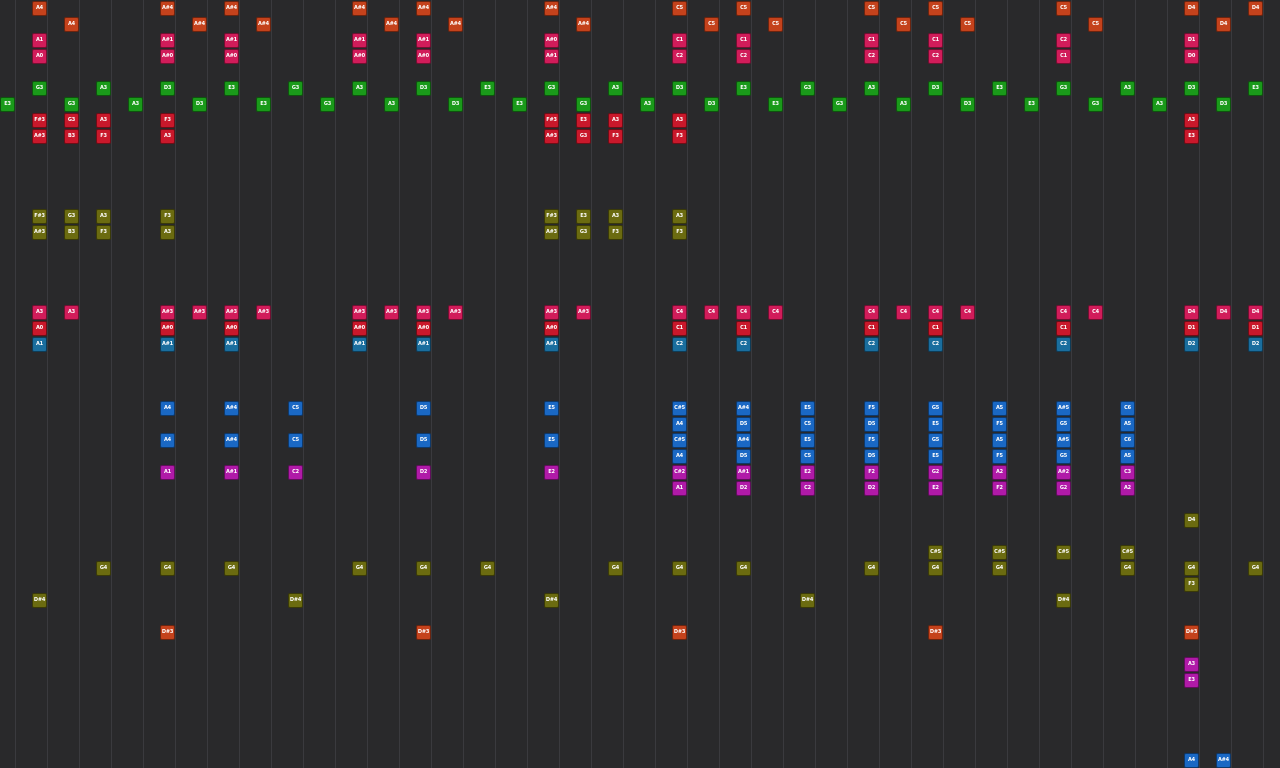 Image resolution: width=1280 pixels, height=768 pixels. What do you see at coordinates (1191, 40) in the screenshot?
I see `note-block: D1` at bounding box center [1191, 40].